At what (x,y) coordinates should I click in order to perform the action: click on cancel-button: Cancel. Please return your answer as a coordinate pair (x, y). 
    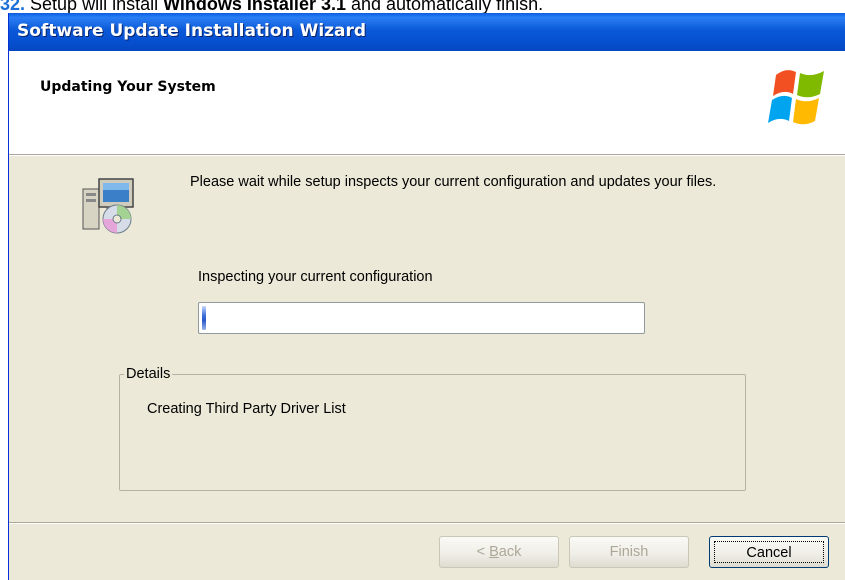
    Looking at the image, I should click on (769, 552).